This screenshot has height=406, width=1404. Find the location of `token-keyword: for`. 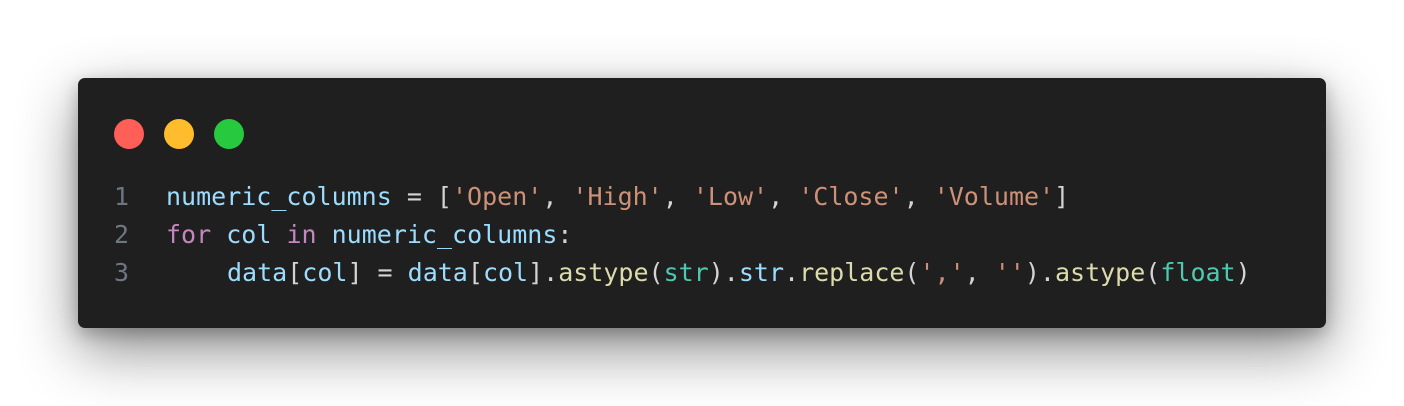

token-keyword: for is located at coordinates (189, 234).